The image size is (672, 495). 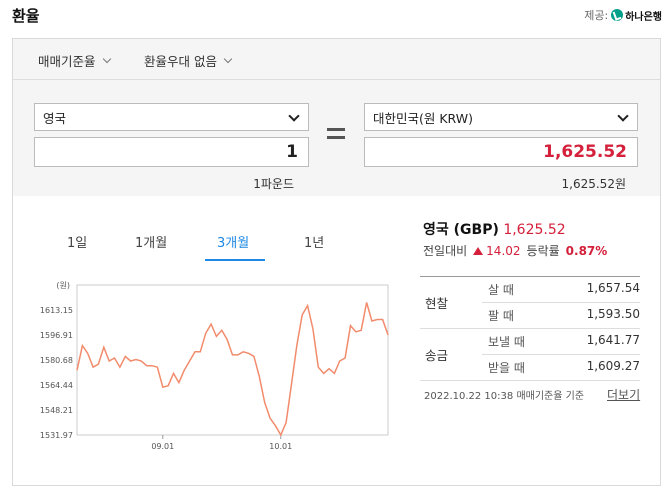 I want to click on provider: 제공: 하나은행, so click(x=623, y=15).